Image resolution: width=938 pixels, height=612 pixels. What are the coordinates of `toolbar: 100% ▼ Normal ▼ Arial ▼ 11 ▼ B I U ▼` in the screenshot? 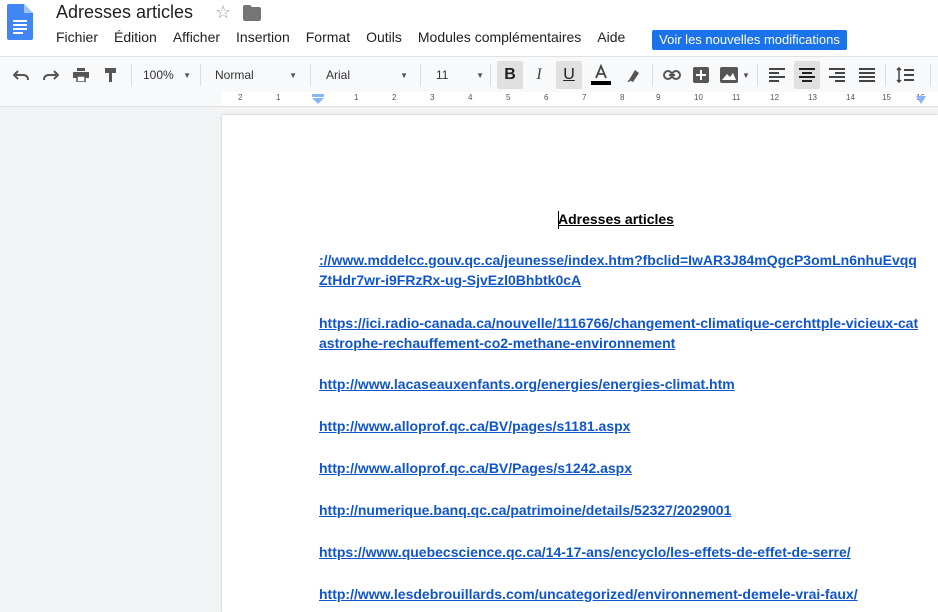 It's located at (469, 75).